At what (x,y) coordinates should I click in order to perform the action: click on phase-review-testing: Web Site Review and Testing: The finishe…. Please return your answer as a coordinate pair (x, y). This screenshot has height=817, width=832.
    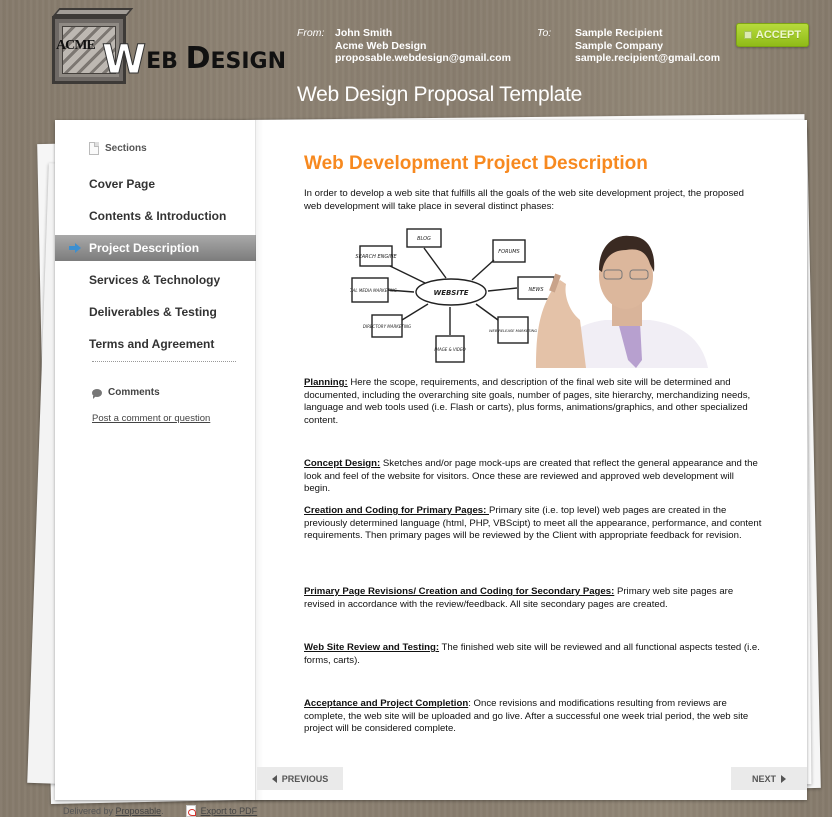
    Looking at the image, I should click on (532, 654).